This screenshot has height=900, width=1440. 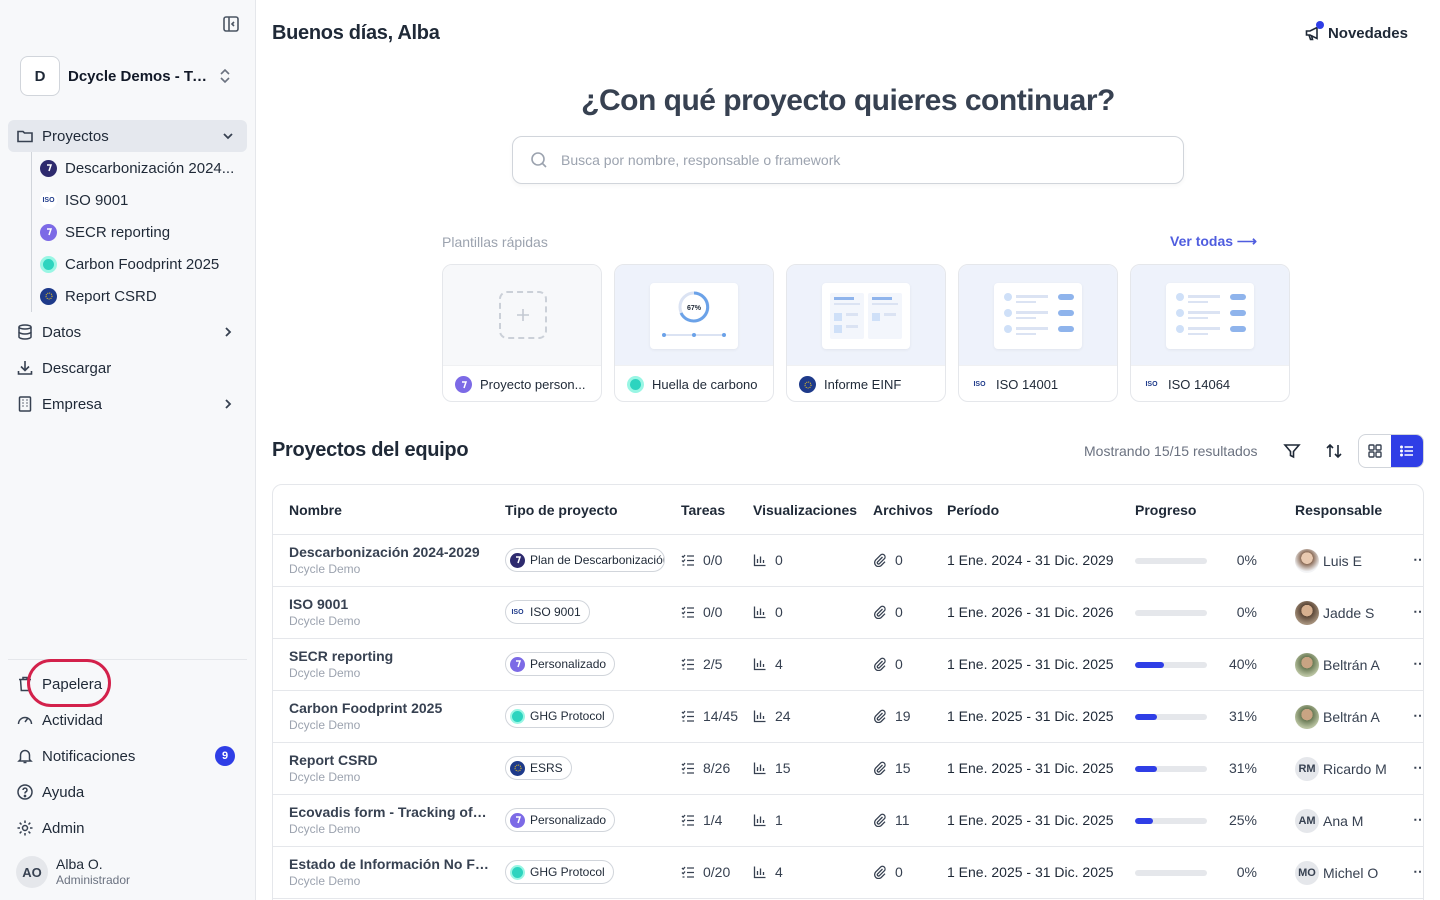 What do you see at coordinates (127, 828) in the screenshot?
I see `sidebar-item-admin: Admin` at bounding box center [127, 828].